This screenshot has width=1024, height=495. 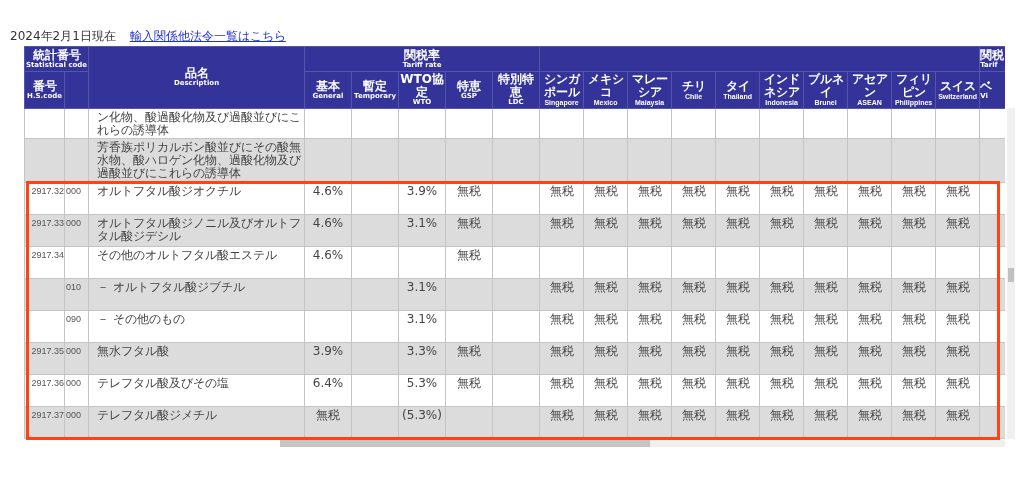 What do you see at coordinates (196, 262) in the screenshot?
I see `table-cell: その他のオルトフタル酸エステル` at bounding box center [196, 262].